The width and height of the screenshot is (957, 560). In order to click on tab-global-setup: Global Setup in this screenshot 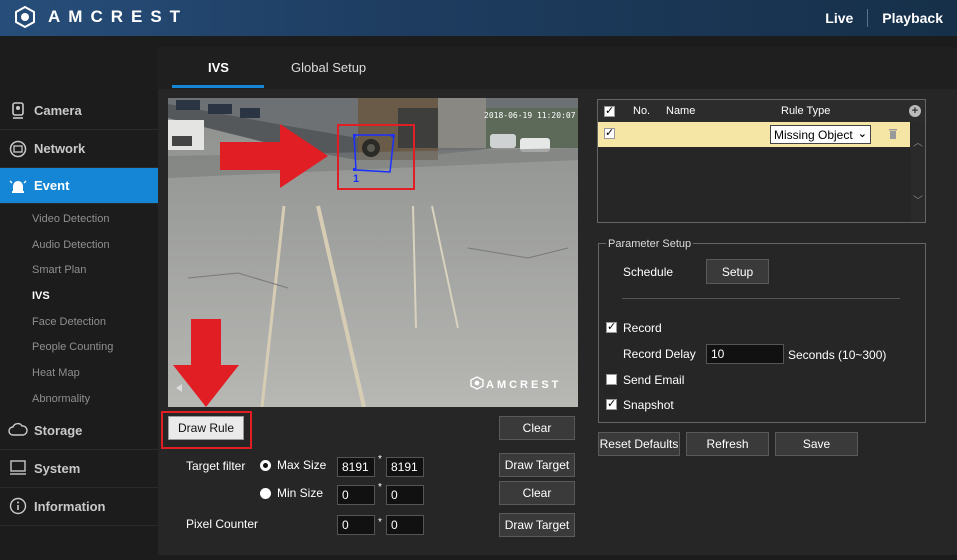, I will do `click(328, 67)`.